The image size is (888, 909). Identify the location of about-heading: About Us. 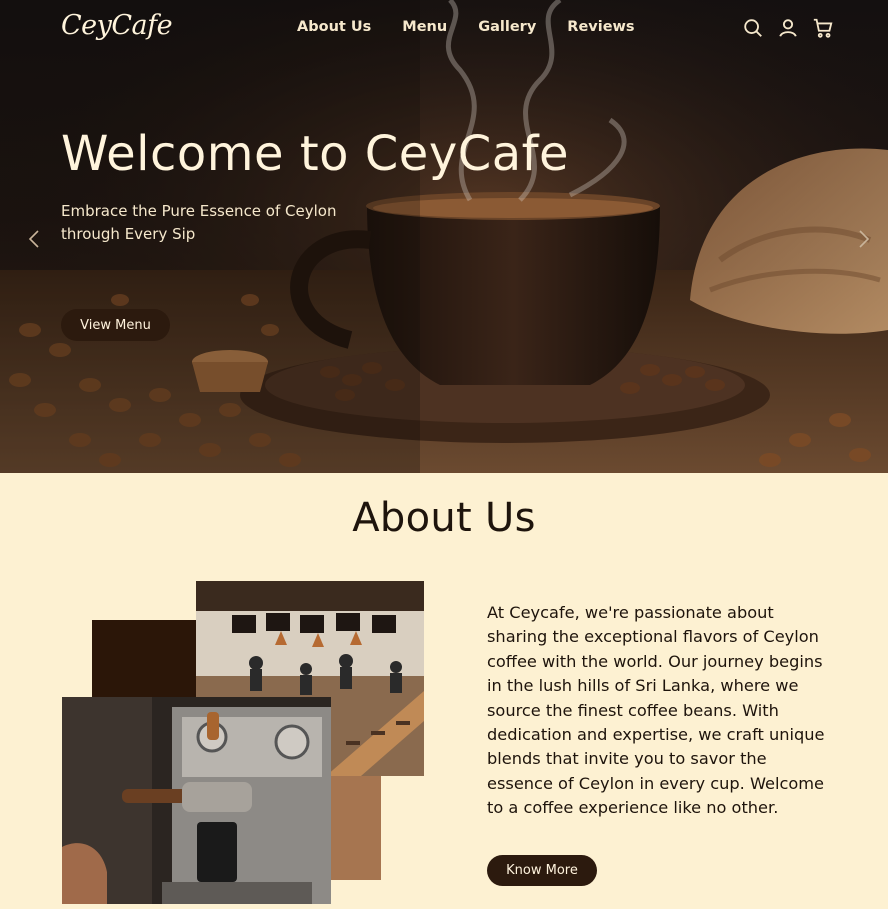
(444, 518).